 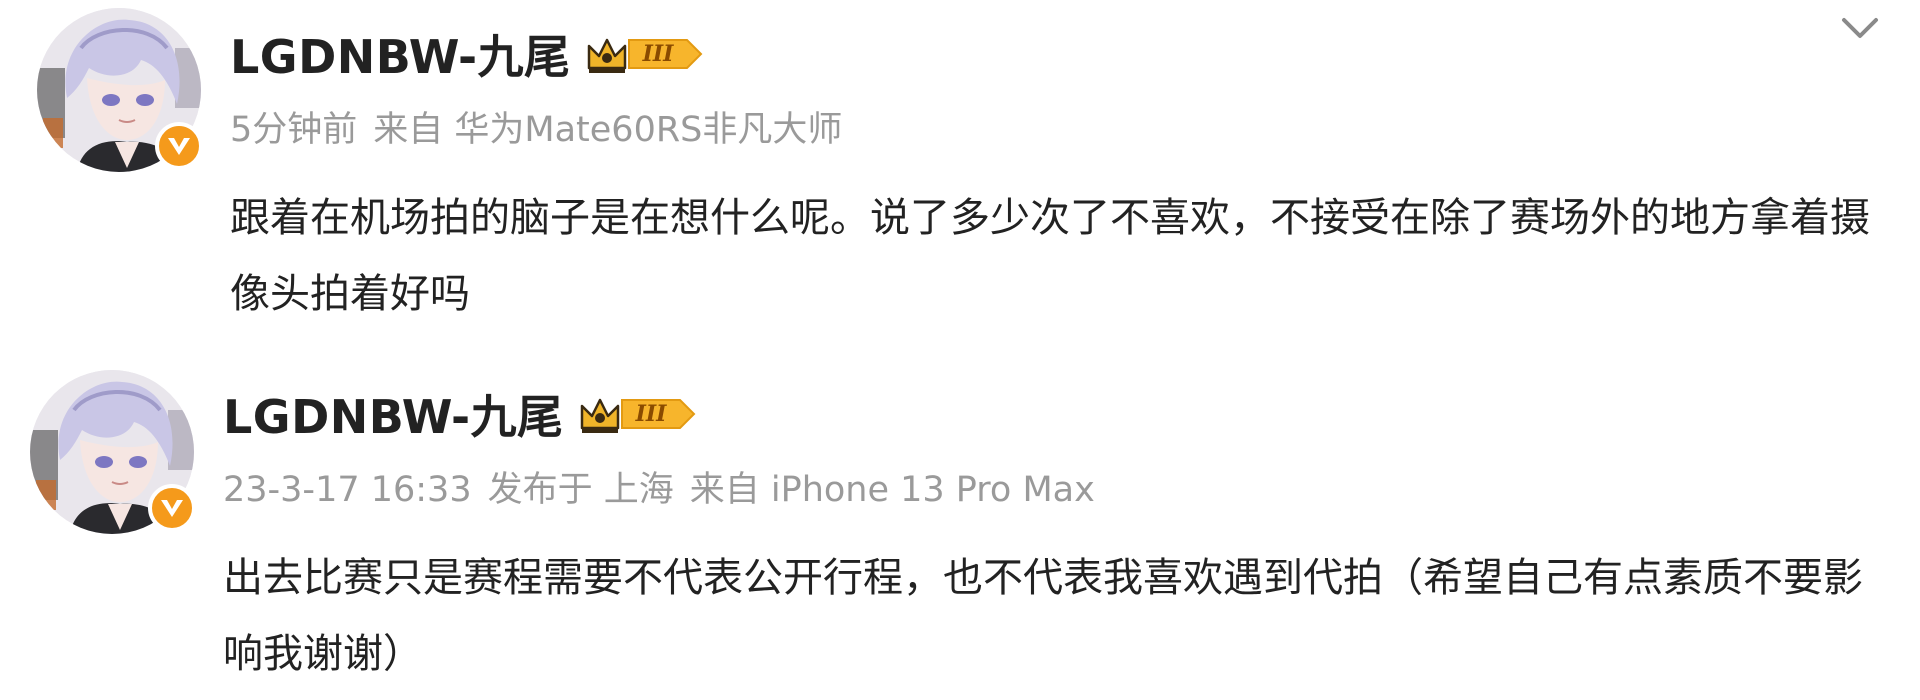 I want to click on post-meta: 23-3-17 16:33 发布于 上海 来自 iPhone 13 Pro Max, so click(x=1061, y=490).